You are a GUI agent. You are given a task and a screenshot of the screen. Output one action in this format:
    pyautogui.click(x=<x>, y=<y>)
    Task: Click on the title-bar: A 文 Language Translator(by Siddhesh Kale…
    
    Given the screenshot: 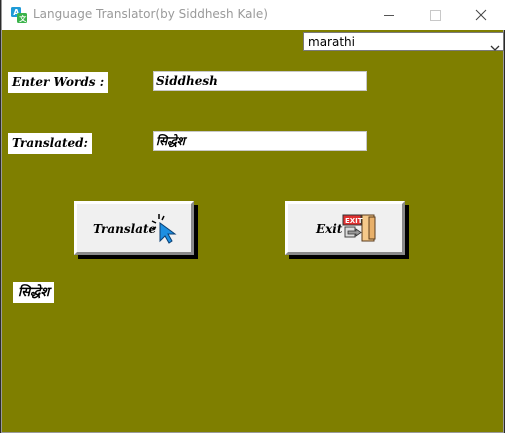 What is the action you would take?
    pyautogui.click(x=253, y=15)
    